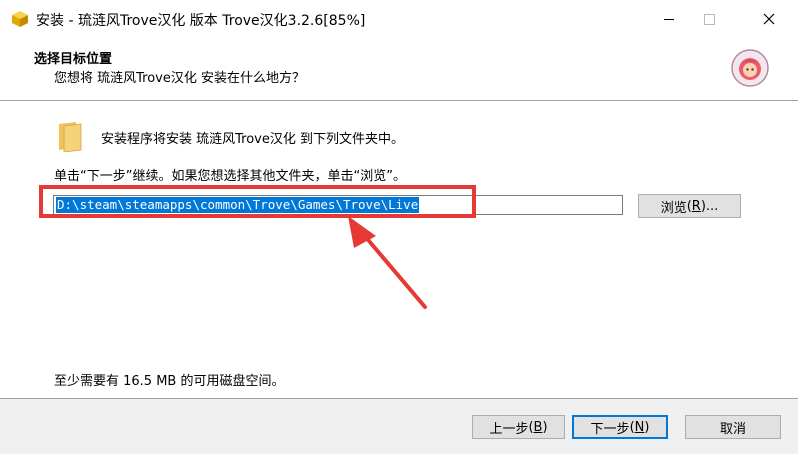 The width and height of the screenshot is (798, 454). I want to click on maximize-button, so click(709, 19).